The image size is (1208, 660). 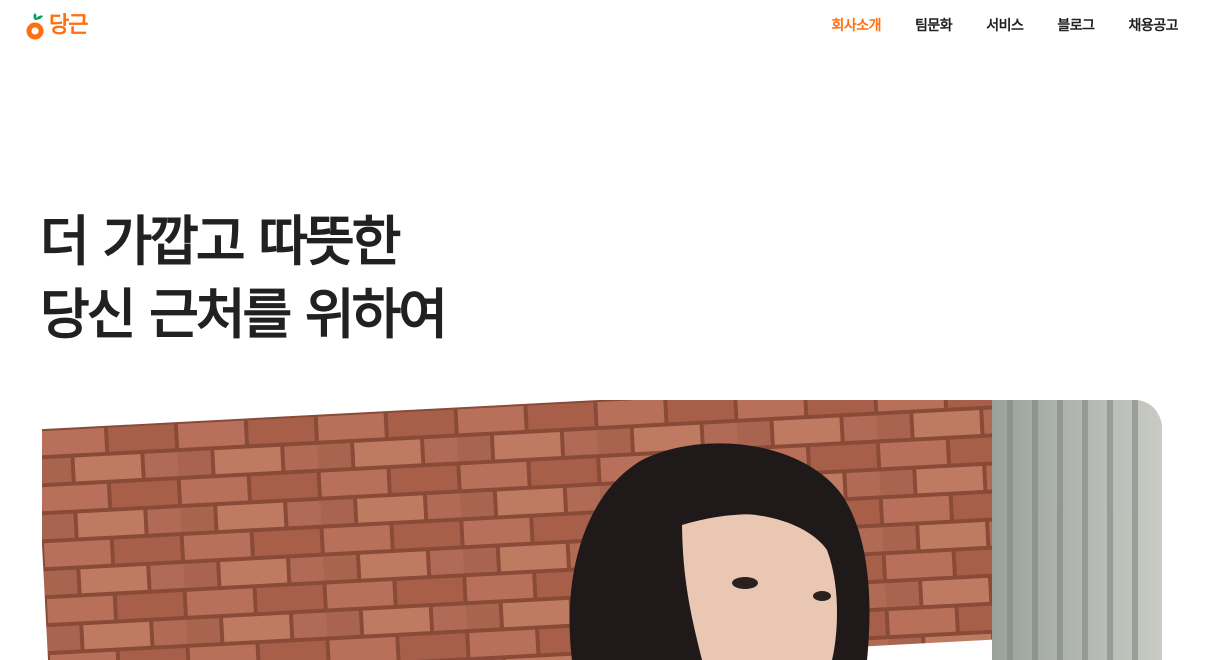 I want to click on nav-item-company: 회사소개, so click(x=857, y=26).